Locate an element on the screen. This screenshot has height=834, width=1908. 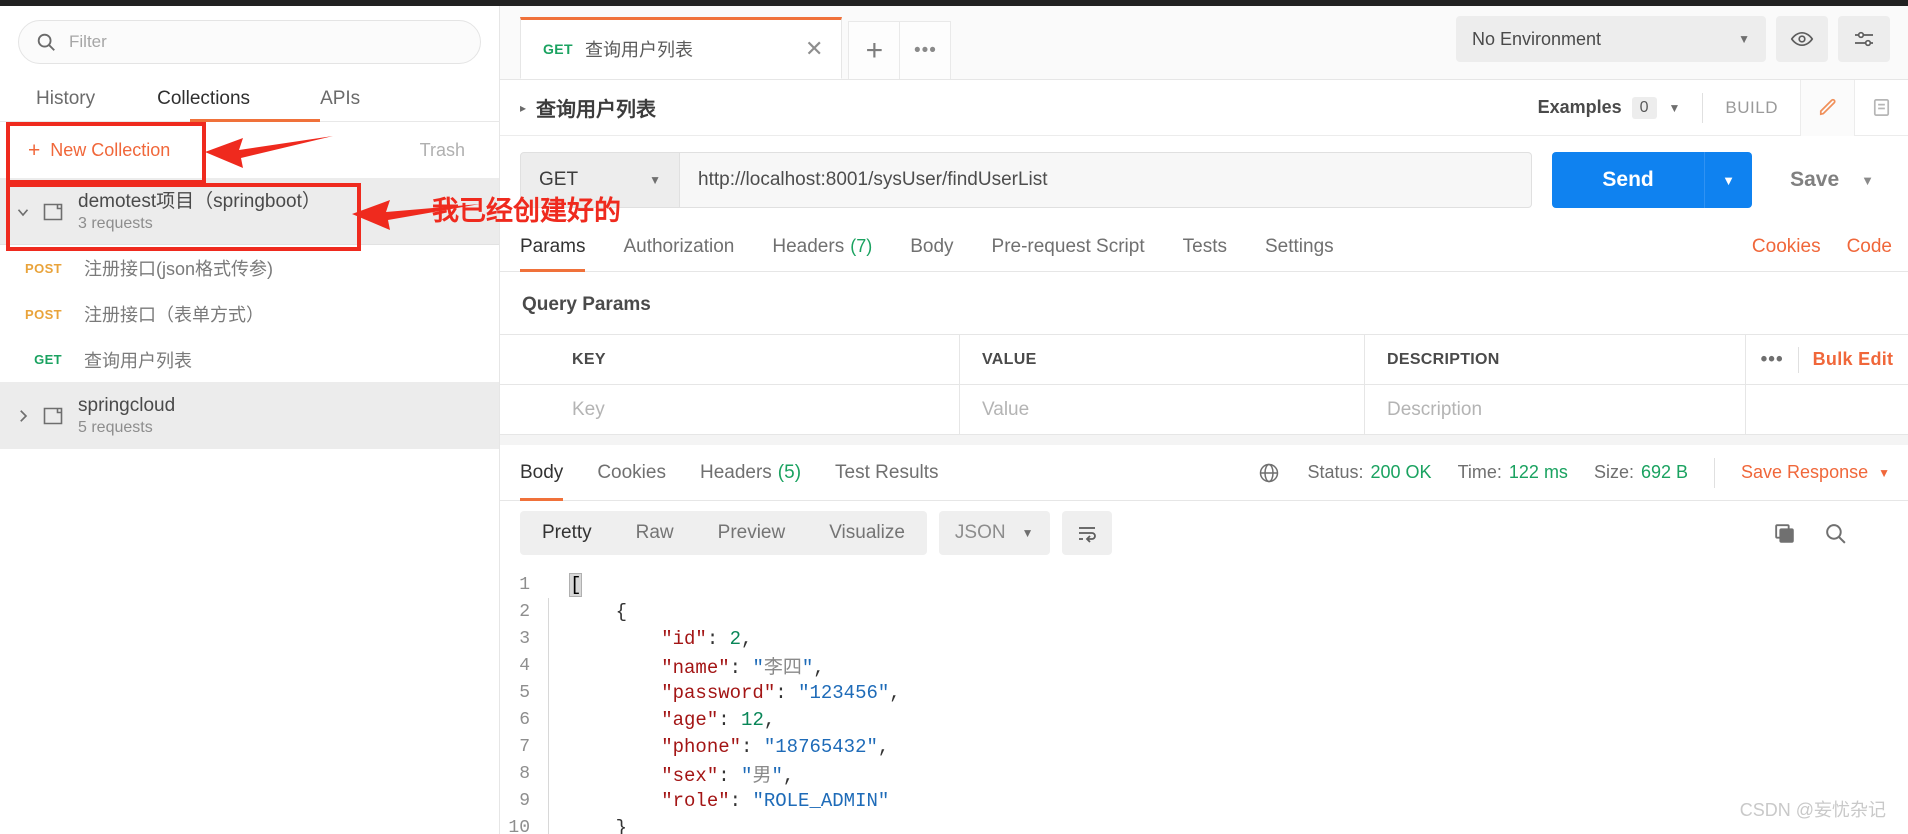
line-number: 8 is located at coordinates (524, 773).